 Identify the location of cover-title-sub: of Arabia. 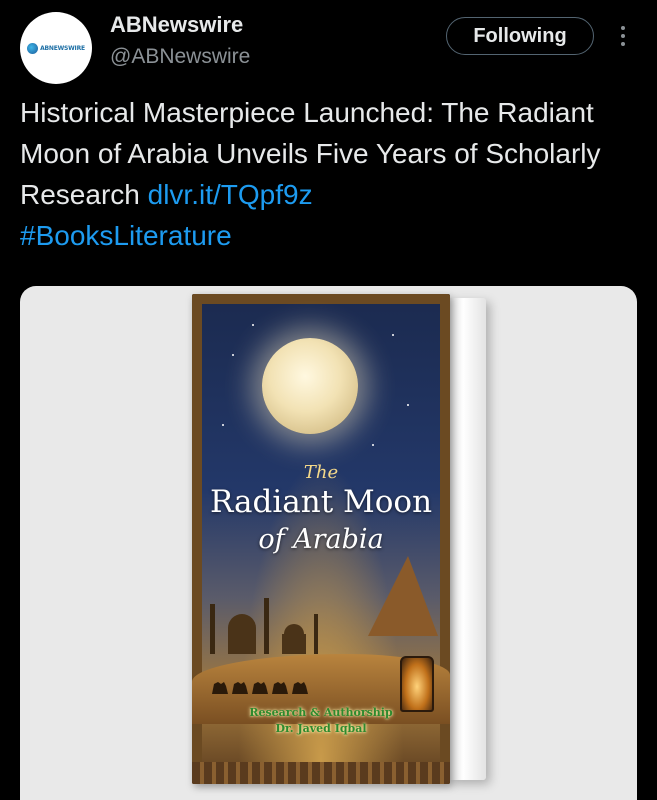
(321, 539).